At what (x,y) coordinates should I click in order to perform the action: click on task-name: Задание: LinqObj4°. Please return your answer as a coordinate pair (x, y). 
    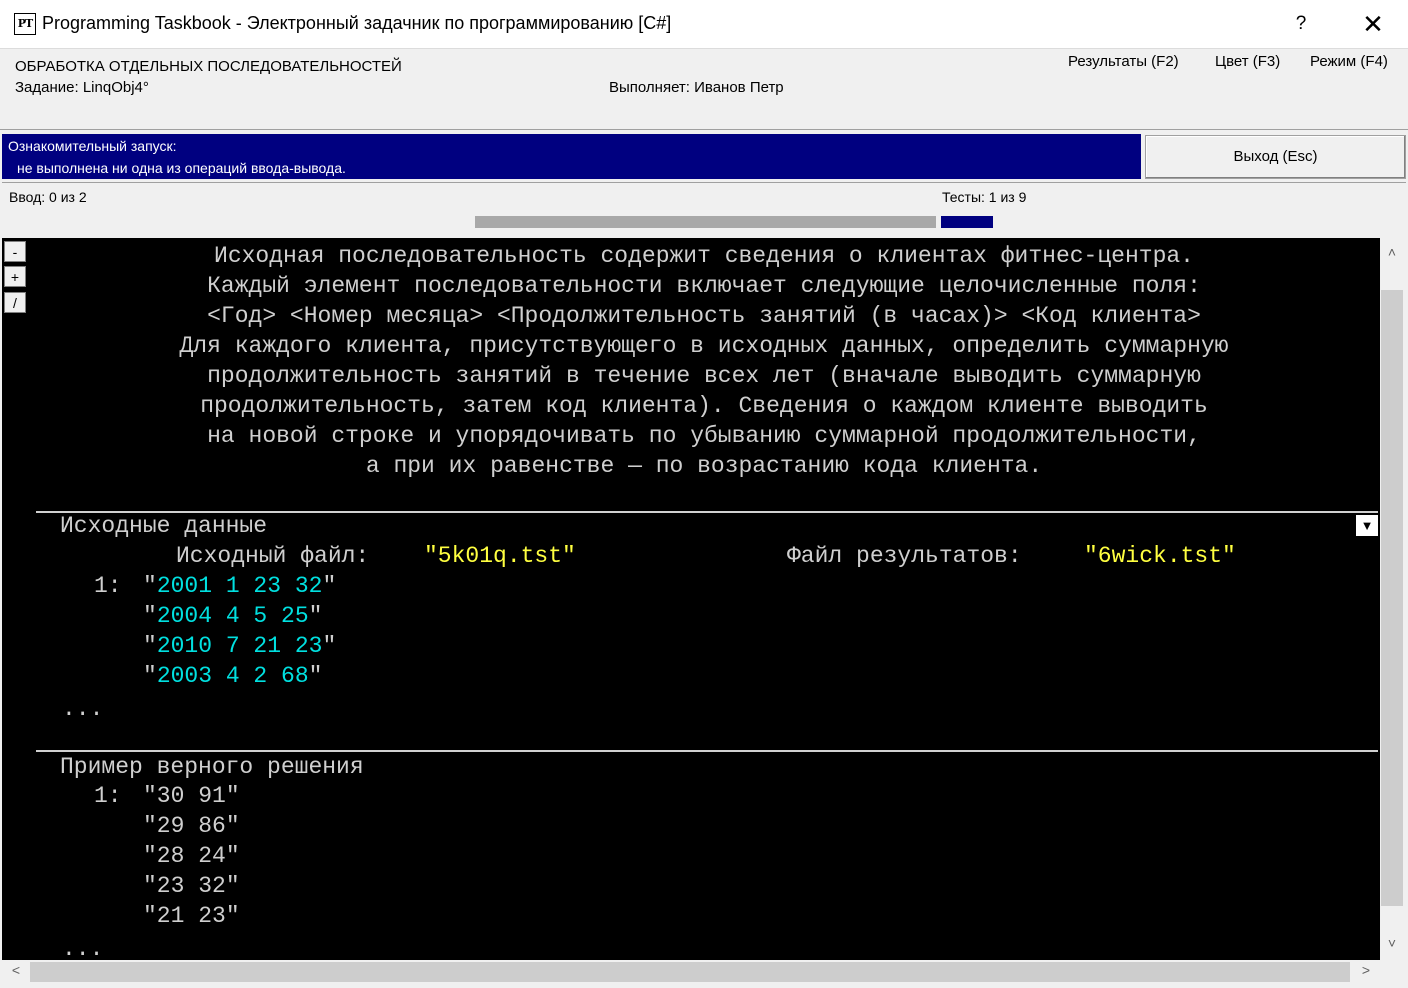
    Looking at the image, I should click on (82, 87).